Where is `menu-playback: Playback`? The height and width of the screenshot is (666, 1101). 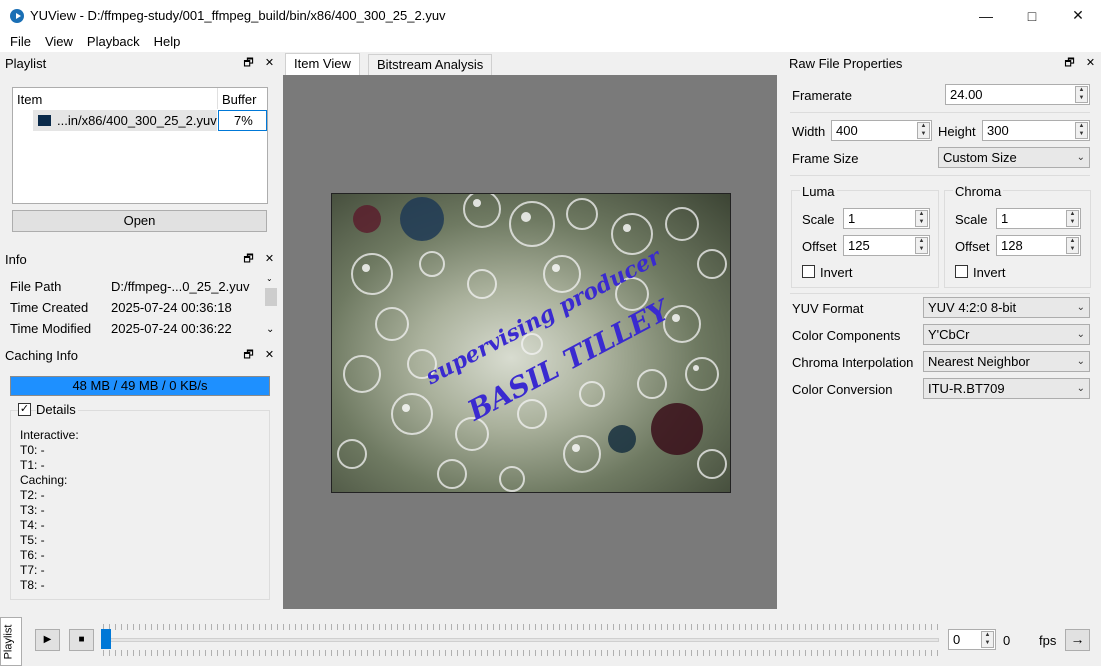
menu-playback: Playback is located at coordinates (113, 41).